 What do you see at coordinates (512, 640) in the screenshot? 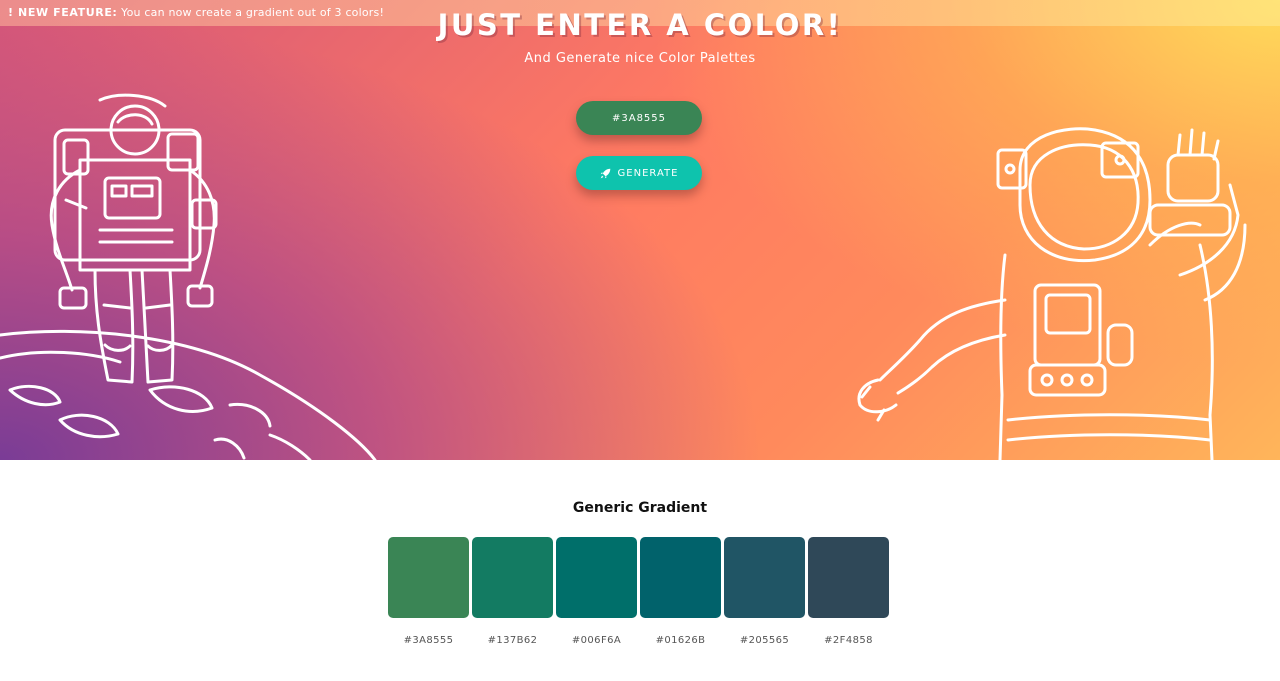
I see `color-swatch-label: #137B62` at bounding box center [512, 640].